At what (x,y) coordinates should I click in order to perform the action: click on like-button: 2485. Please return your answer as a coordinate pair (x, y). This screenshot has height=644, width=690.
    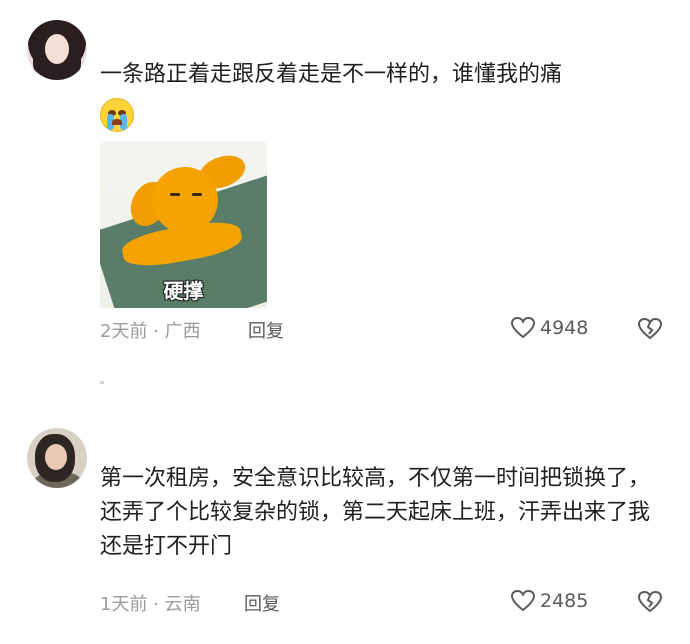
    Looking at the image, I should click on (549, 601).